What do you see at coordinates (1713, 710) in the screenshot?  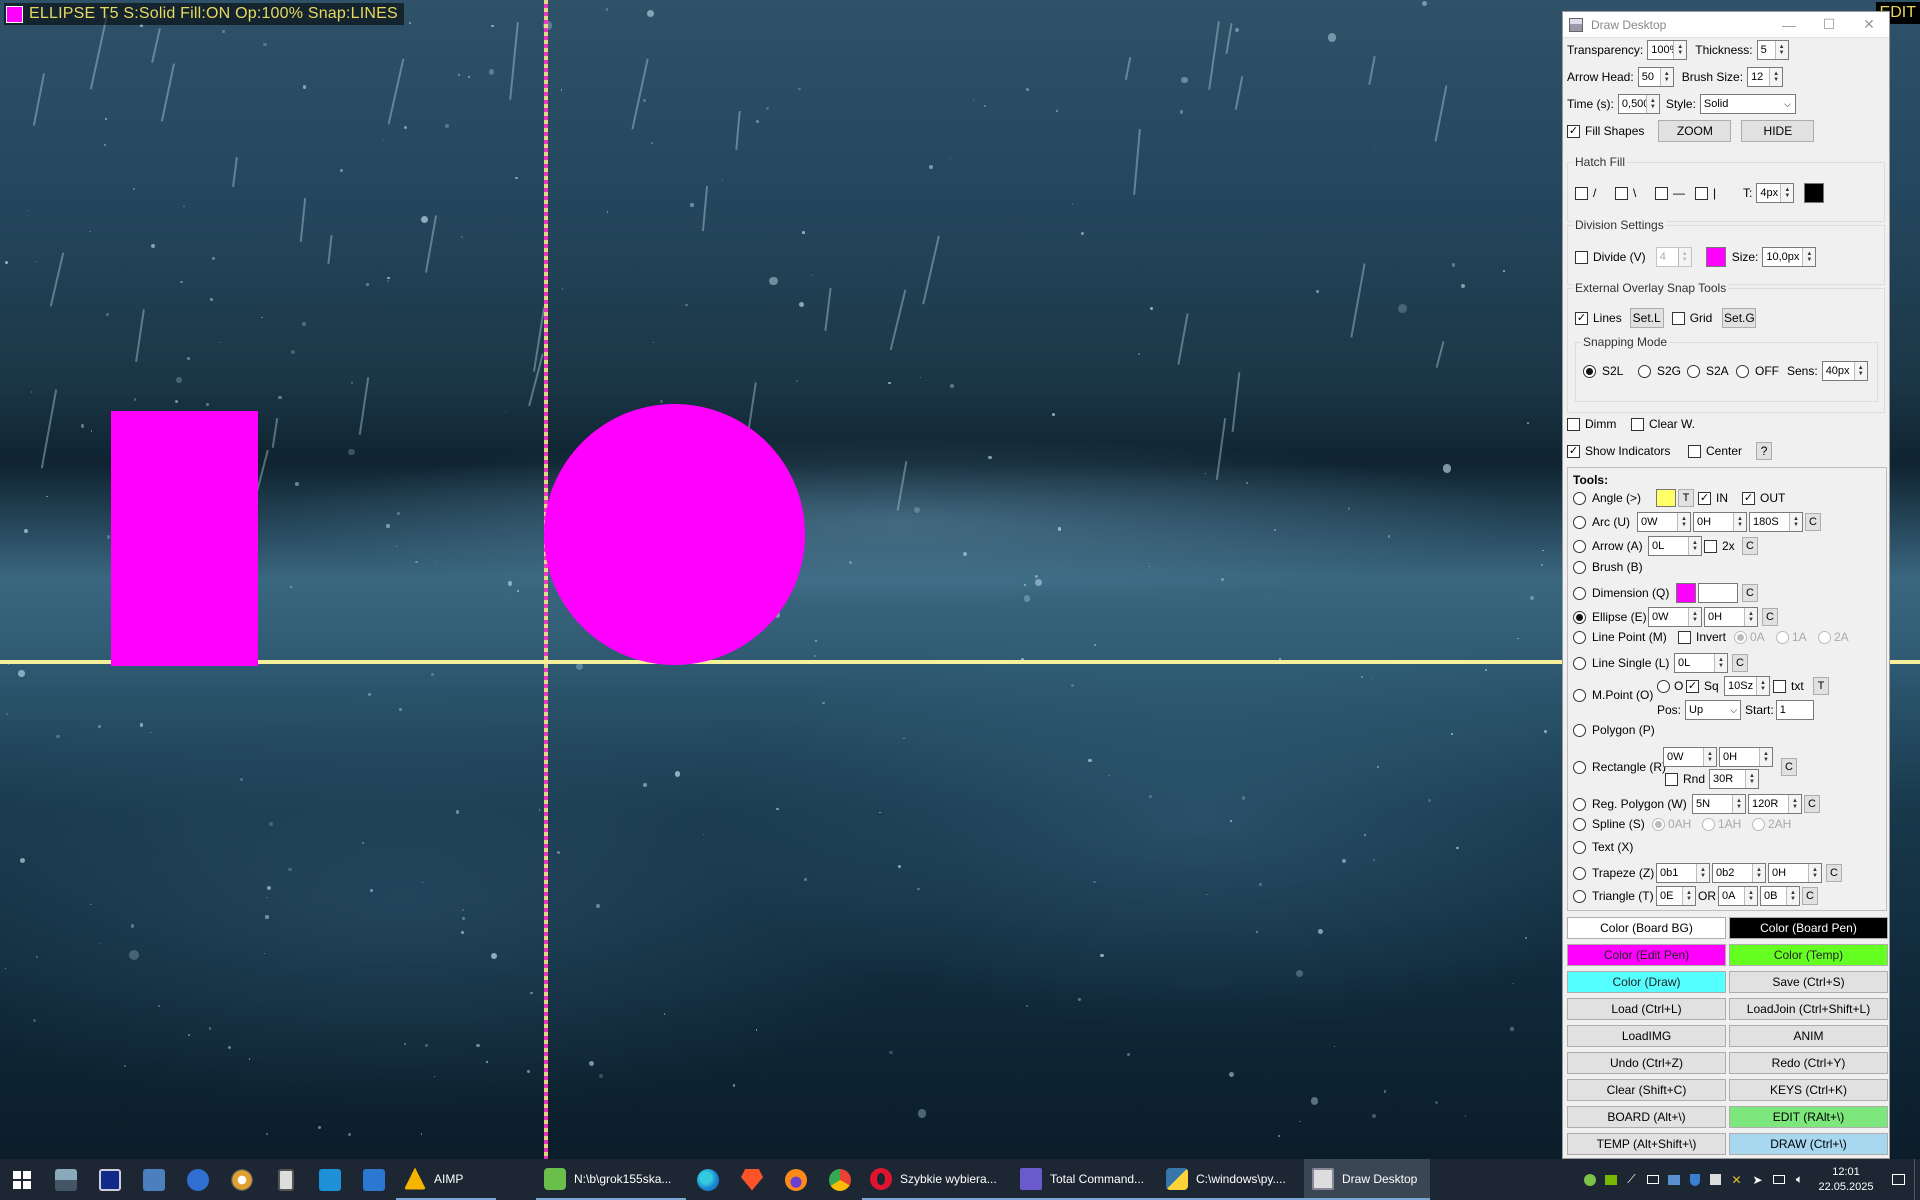 I see `mpoint-pos-select: Up ⌵` at bounding box center [1713, 710].